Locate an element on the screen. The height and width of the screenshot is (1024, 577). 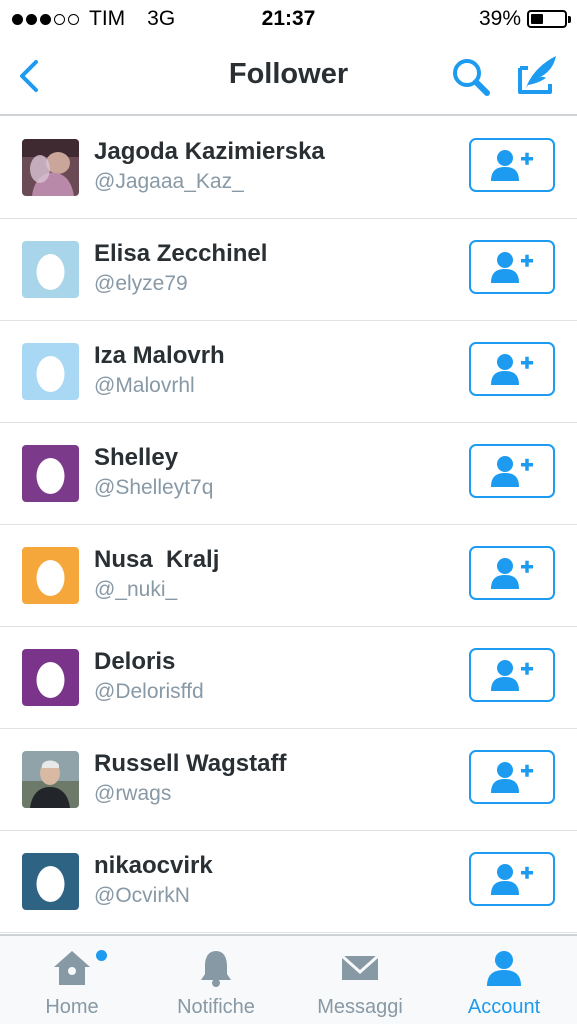
follower-handle: @_nuki_ is located at coordinates (136, 589).